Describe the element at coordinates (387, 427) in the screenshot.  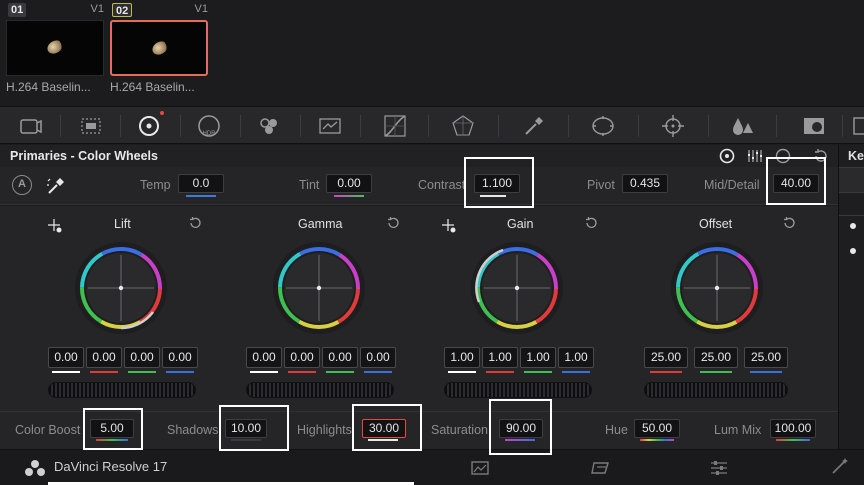
I see `annotation-box-highlights` at that location.